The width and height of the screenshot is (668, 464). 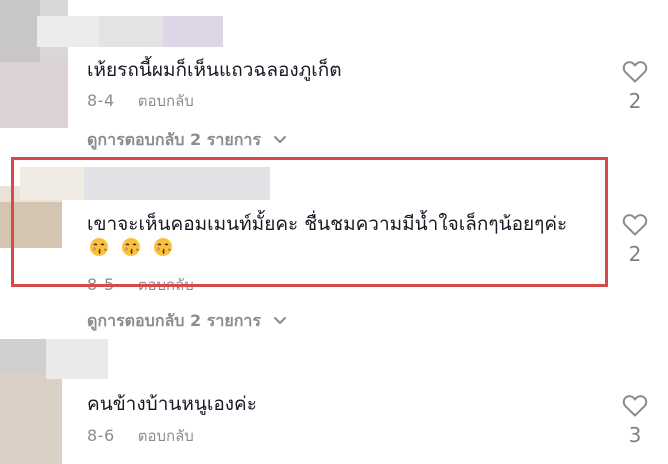 I want to click on comment-date: 8-4, so click(x=101, y=100).